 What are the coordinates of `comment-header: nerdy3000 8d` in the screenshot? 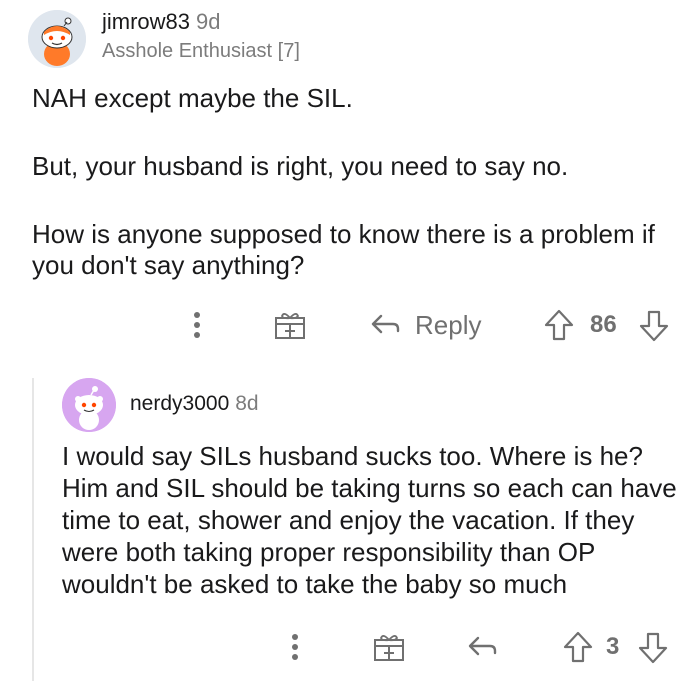 It's located at (194, 404).